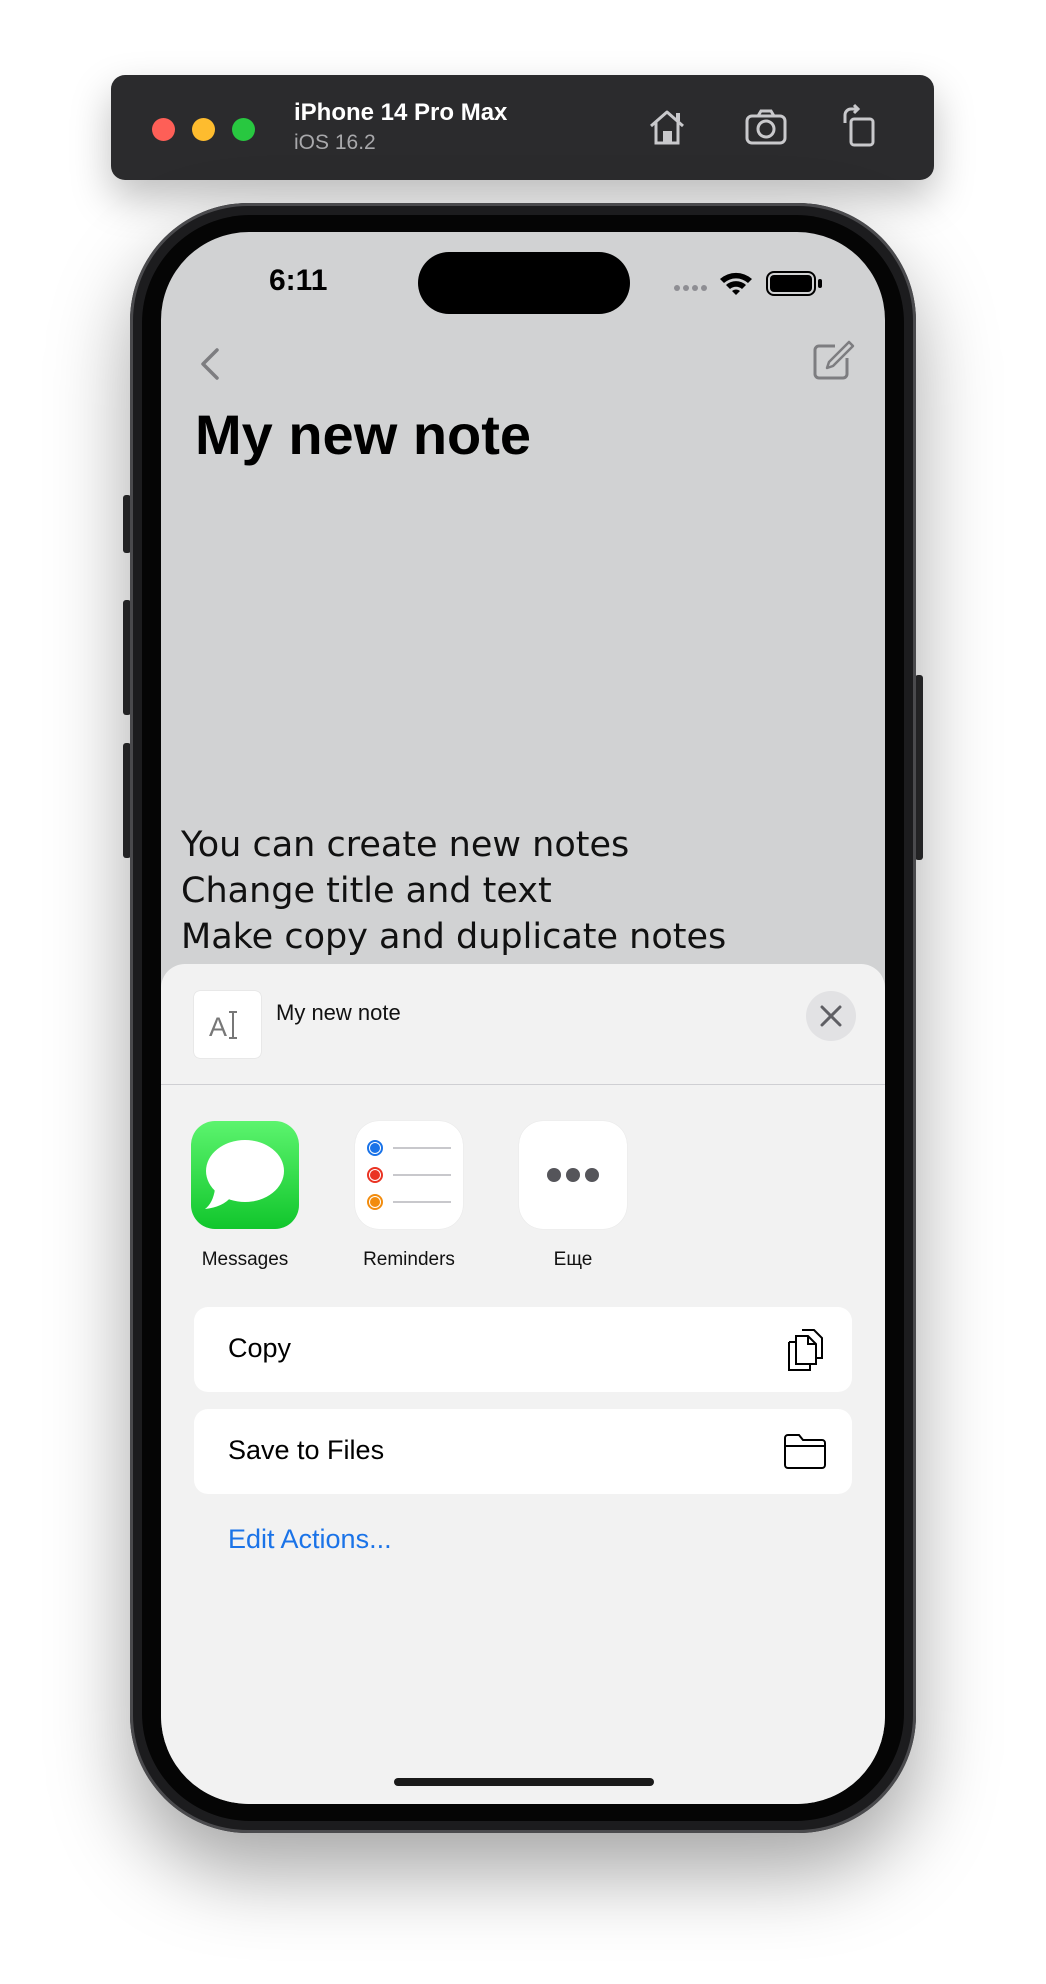 The image size is (1046, 1984). I want to click on more-icon, so click(573, 1175).